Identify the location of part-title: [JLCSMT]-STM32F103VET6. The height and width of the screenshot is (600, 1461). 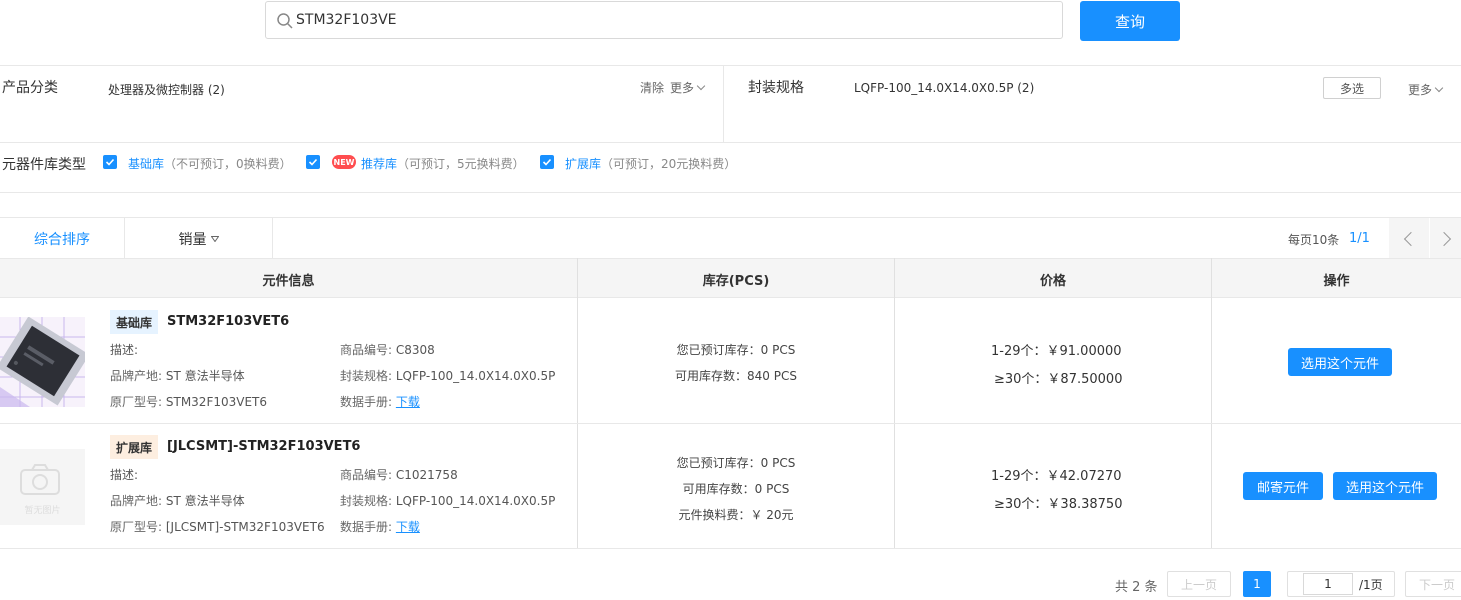
(263, 446).